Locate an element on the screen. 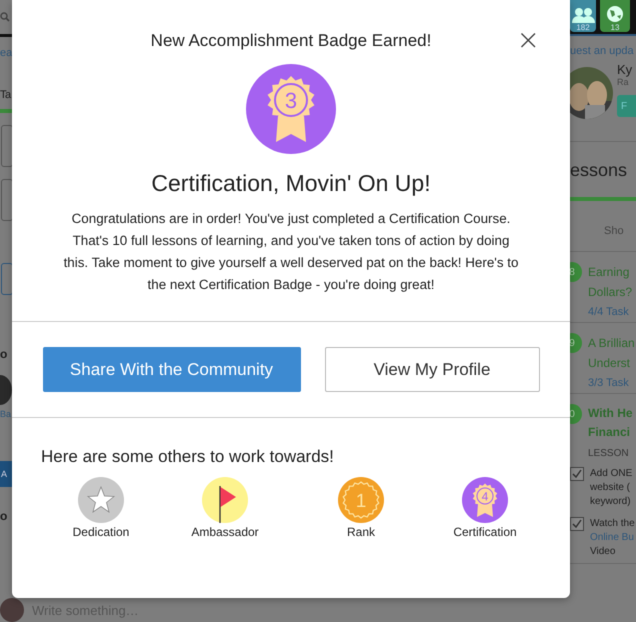 This screenshot has height=622, width=636. lesson-label: LESSON is located at coordinates (608, 453).